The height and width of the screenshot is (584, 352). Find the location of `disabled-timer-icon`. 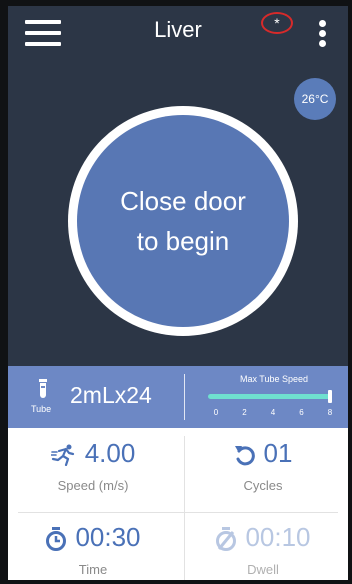

disabled-timer-icon is located at coordinates (226, 539).